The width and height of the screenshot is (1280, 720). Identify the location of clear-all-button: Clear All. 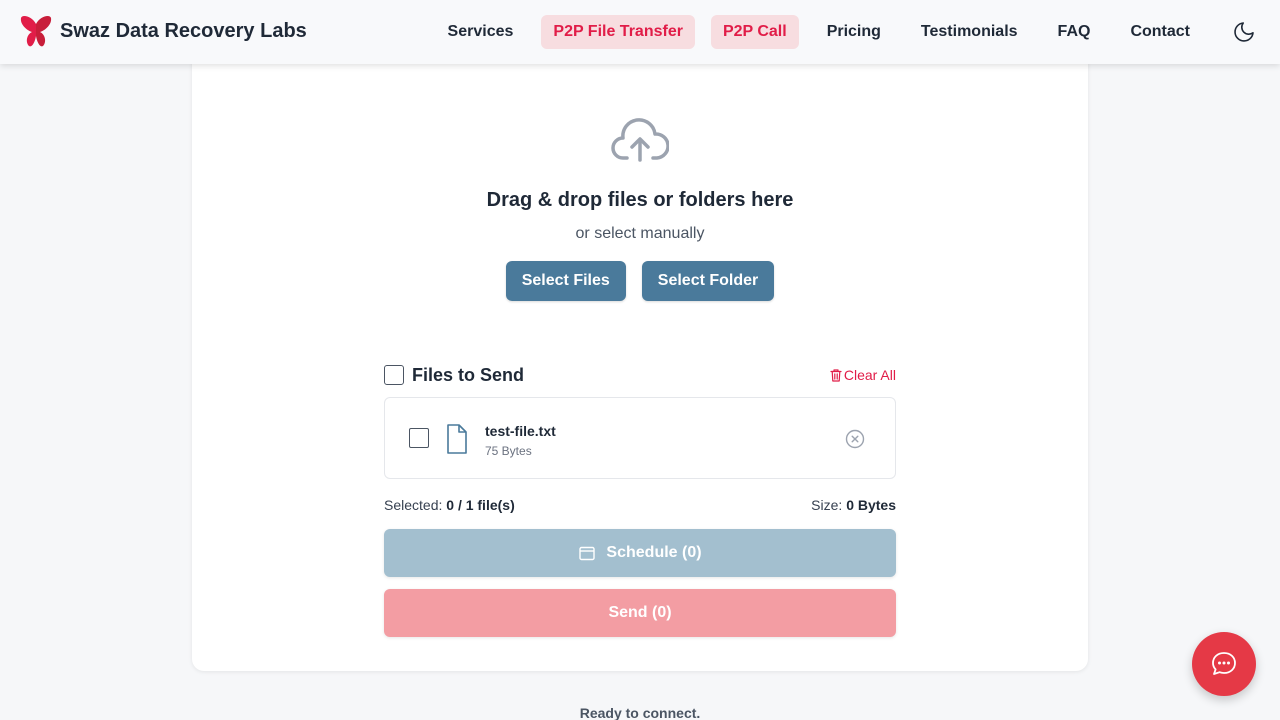
(862, 375).